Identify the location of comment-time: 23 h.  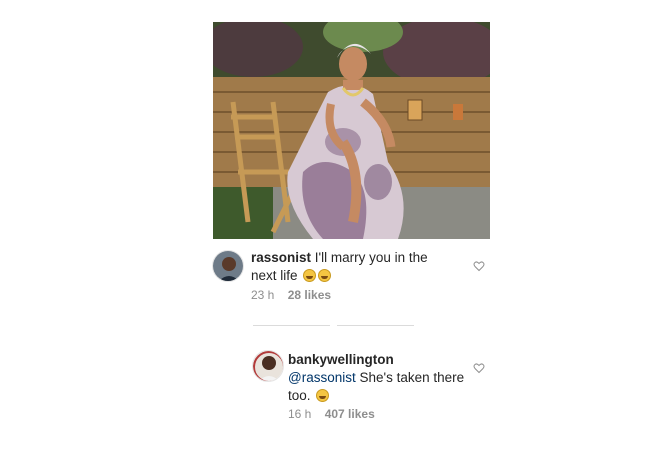
(263, 295).